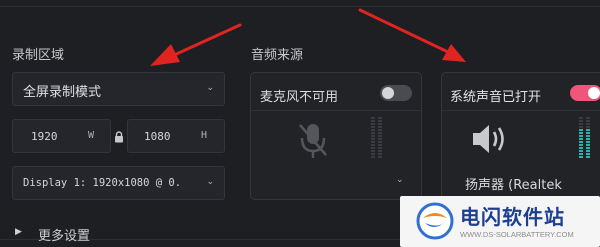 The image size is (600, 247). I want to click on microphone-level-meter-left, so click(373, 138).